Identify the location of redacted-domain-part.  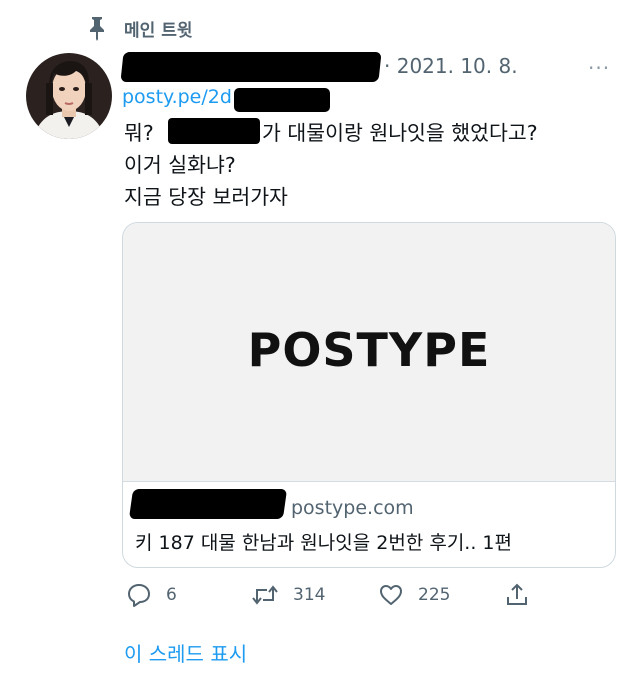
(208, 504).